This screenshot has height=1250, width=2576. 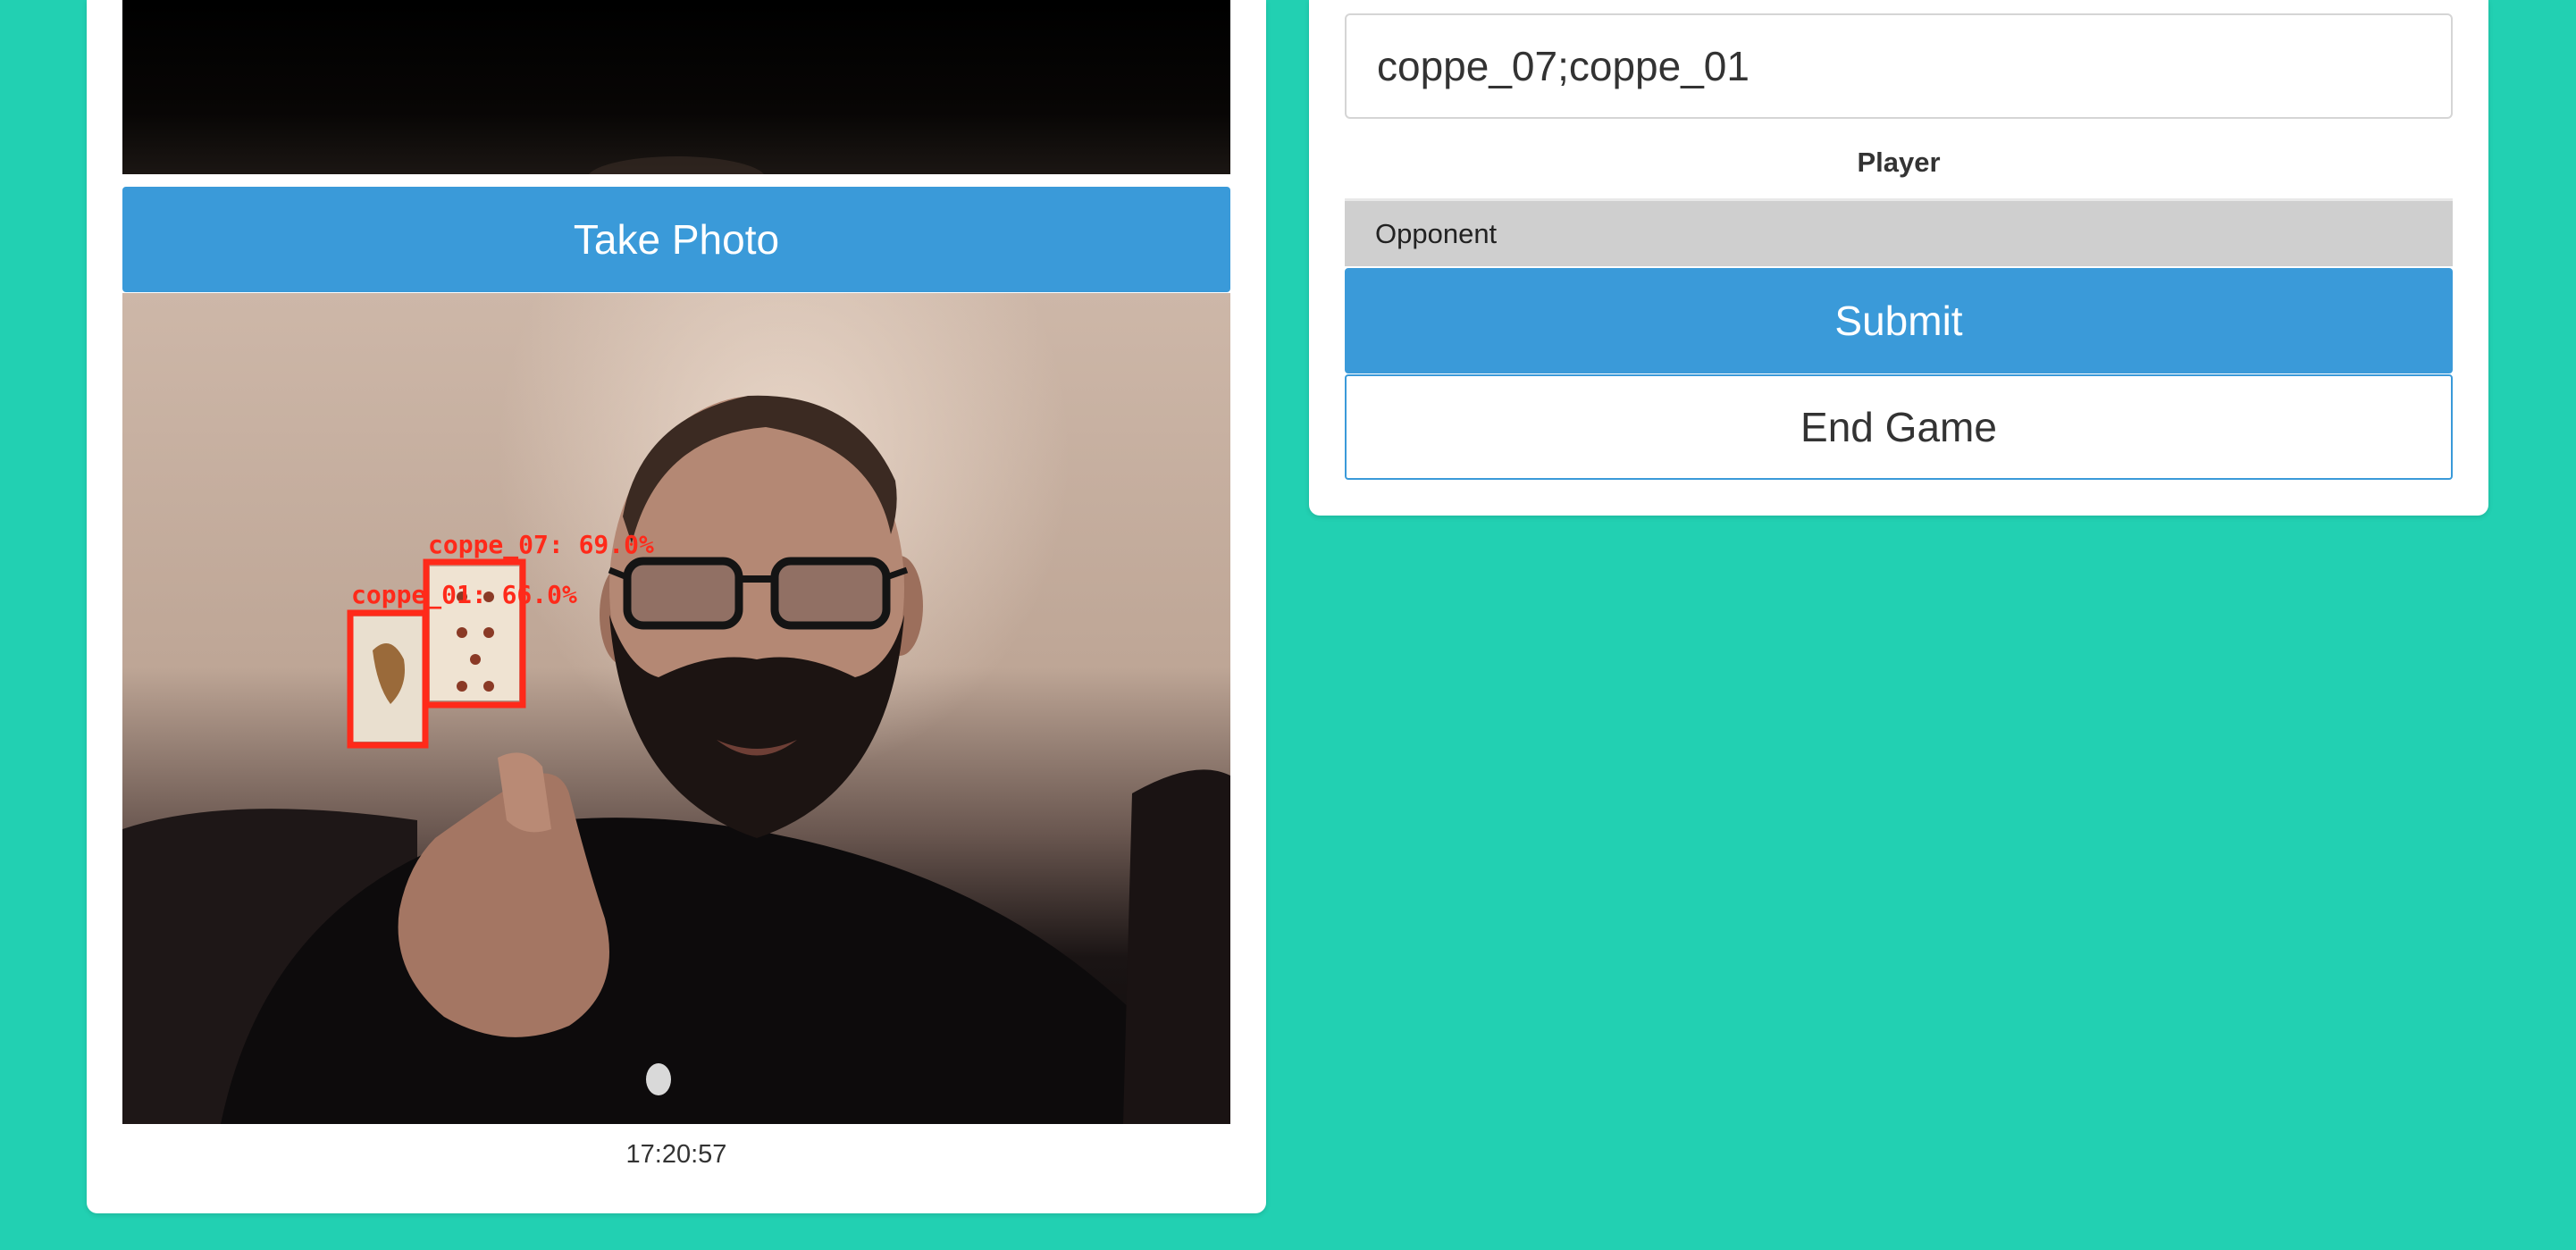 What do you see at coordinates (1899, 66) in the screenshot?
I see `detected-cards-input` at bounding box center [1899, 66].